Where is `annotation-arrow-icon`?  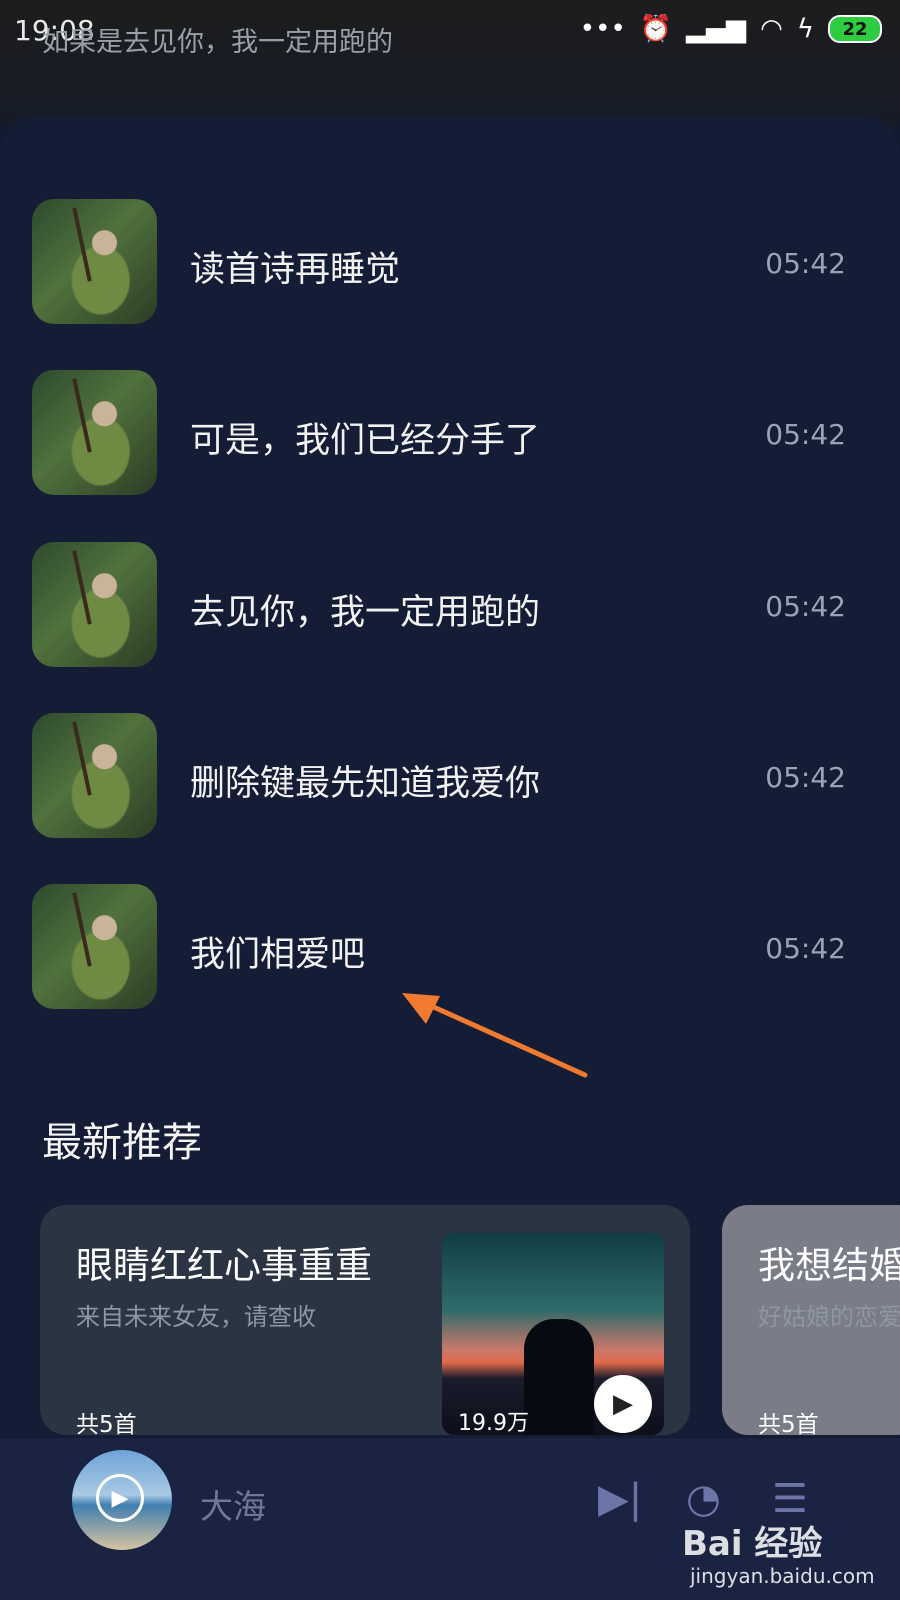
annotation-arrow-icon is located at coordinates (495, 1035).